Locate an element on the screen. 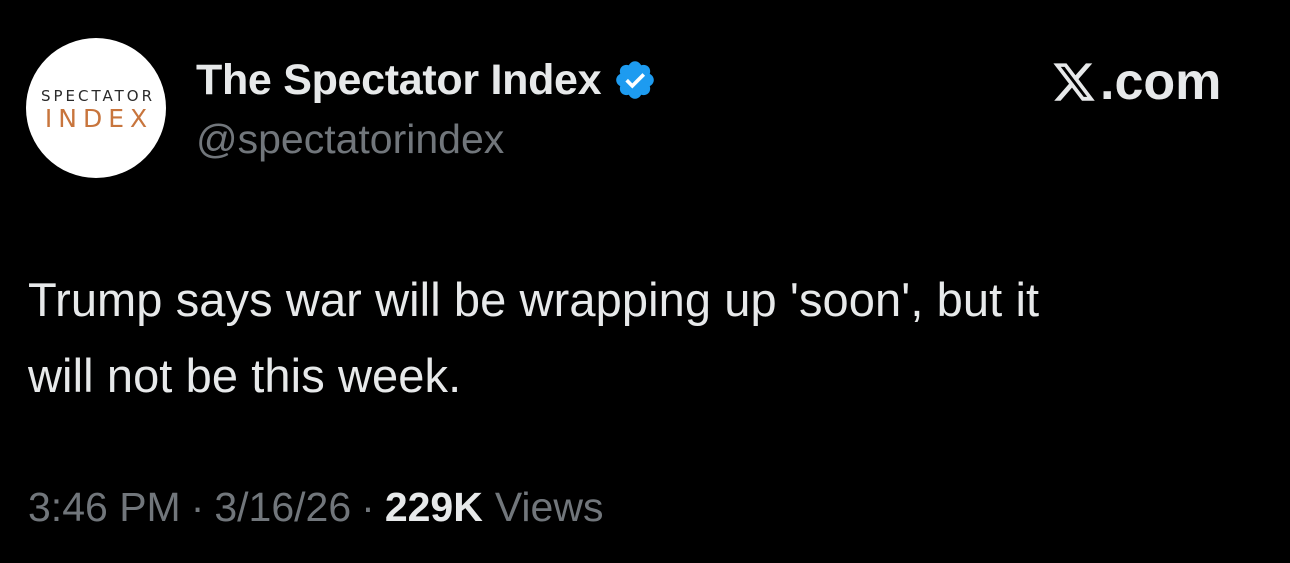  tweet-text-line: will not be this week. is located at coordinates (245, 375).